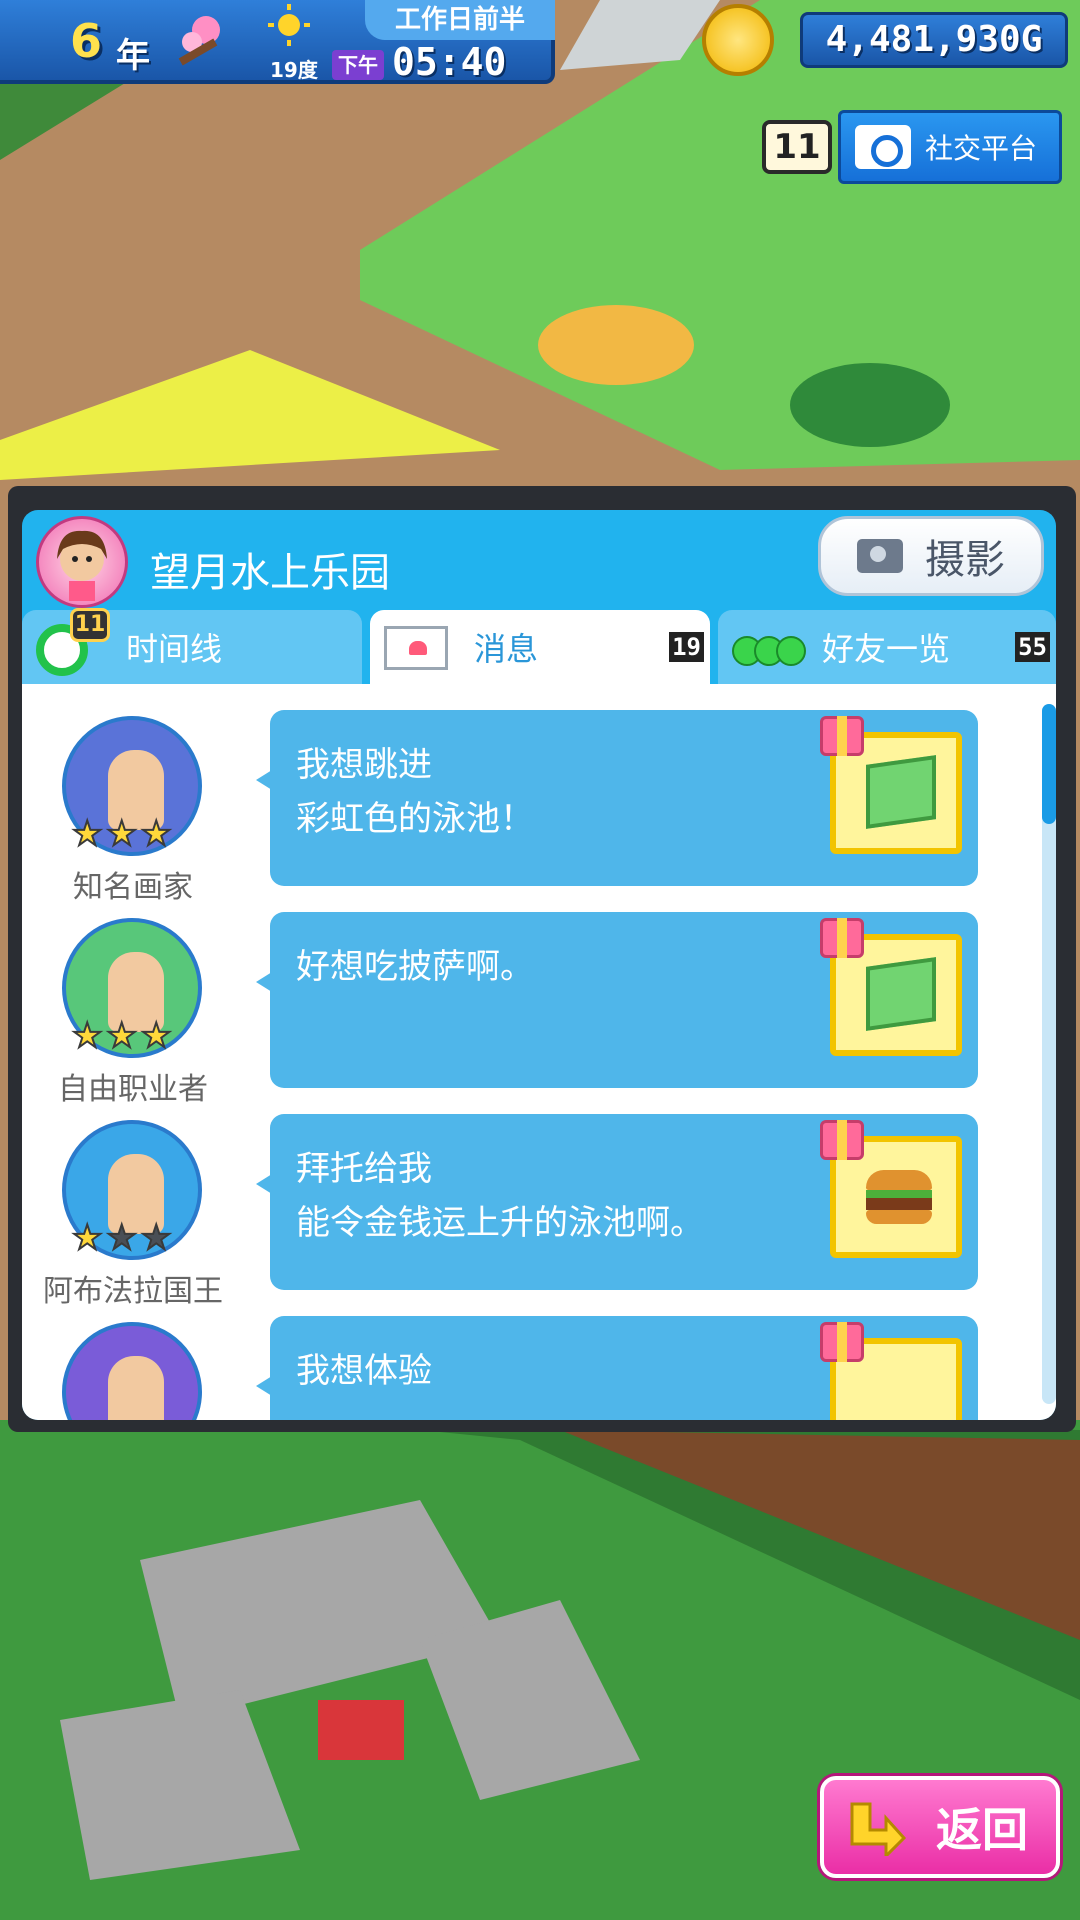 This screenshot has height=1920, width=1080. I want to click on messages-count: 19, so click(686, 647).